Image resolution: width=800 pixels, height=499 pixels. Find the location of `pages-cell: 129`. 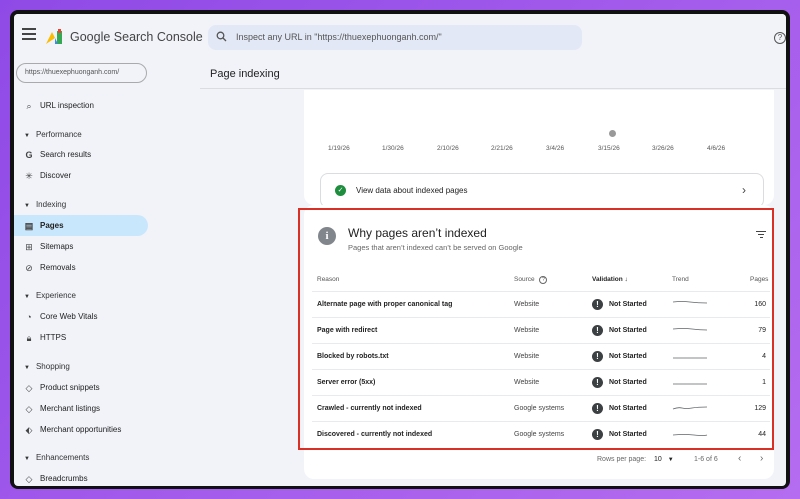

pages-cell: 129 is located at coordinates (760, 408).